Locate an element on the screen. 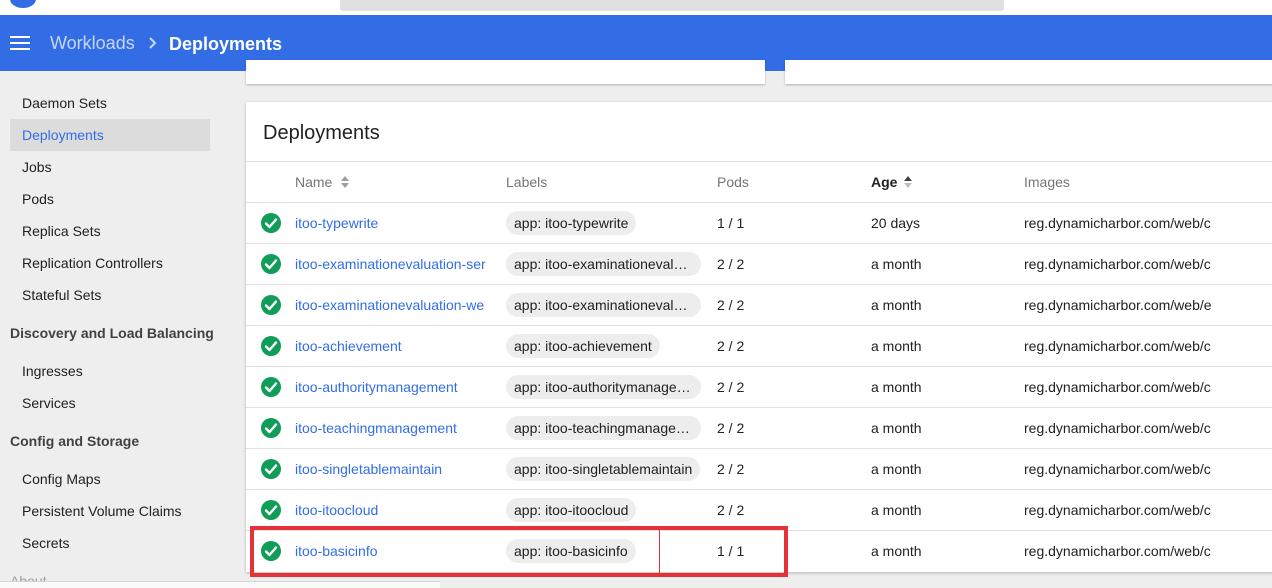 Image resolution: width=1272 pixels, height=588 pixels. column-header-images: Images is located at coordinates (1047, 182).